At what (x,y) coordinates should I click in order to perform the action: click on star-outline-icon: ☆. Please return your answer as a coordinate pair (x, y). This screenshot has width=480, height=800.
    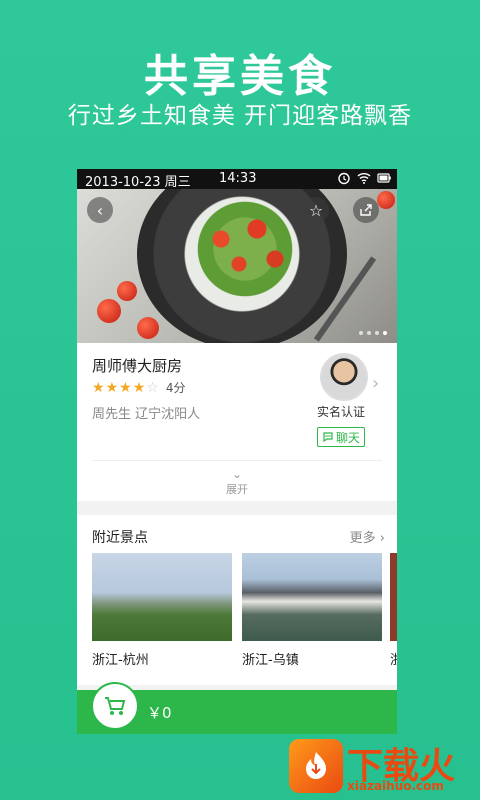
    Looking at the image, I should click on (316, 210).